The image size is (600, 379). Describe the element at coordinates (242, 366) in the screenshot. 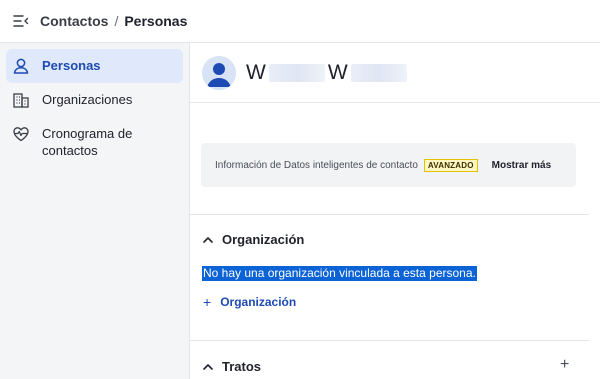

I see `deals-section-title: Tratos` at that location.